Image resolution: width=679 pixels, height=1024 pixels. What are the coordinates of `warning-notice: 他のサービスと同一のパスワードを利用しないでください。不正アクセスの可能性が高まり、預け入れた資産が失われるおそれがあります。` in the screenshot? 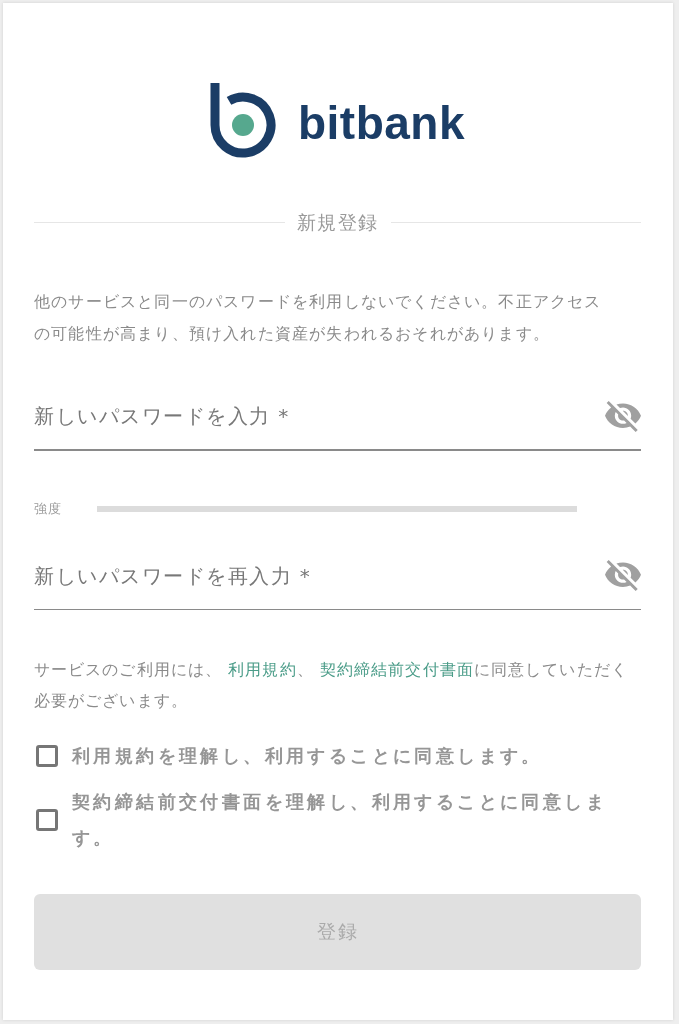 It's located at (318, 318).